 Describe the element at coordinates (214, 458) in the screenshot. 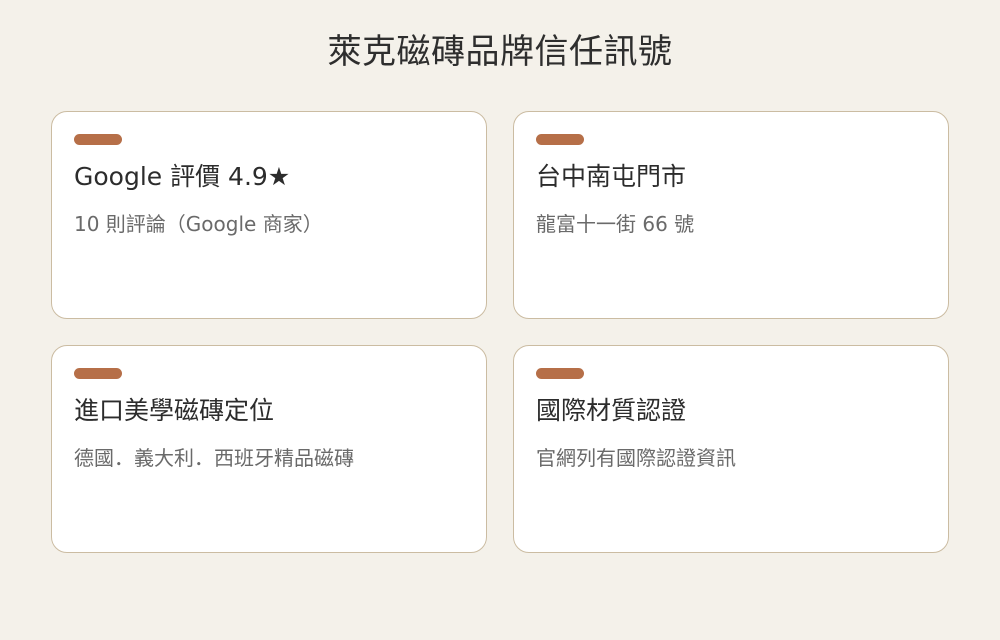

I see `card-subtext: 德國．義大利．西班牙精品磁磚` at that location.